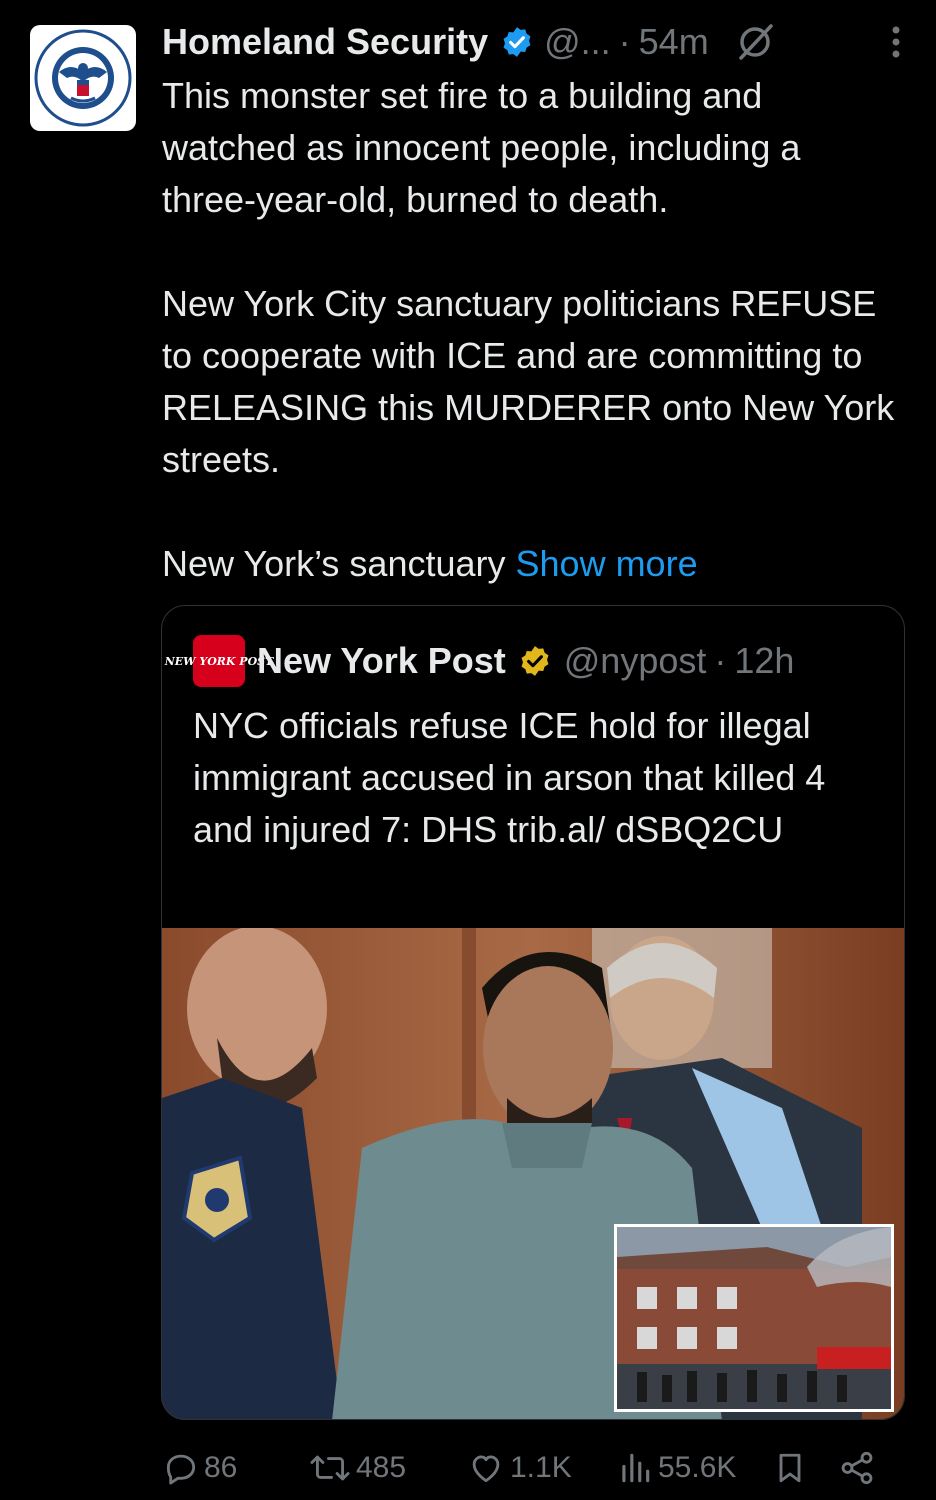  Describe the element at coordinates (805, 1468) in the screenshot. I see `bookmark-button` at that location.